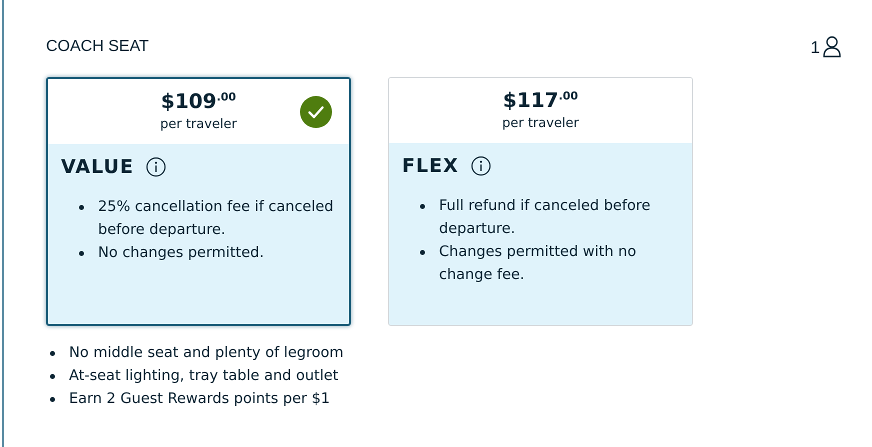 The width and height of the screenshot is (872, 447). Describe the element at coordinates (538, 264) in the screenshot. I see `fare-term: Changes permitted with no change fee.` at that location.